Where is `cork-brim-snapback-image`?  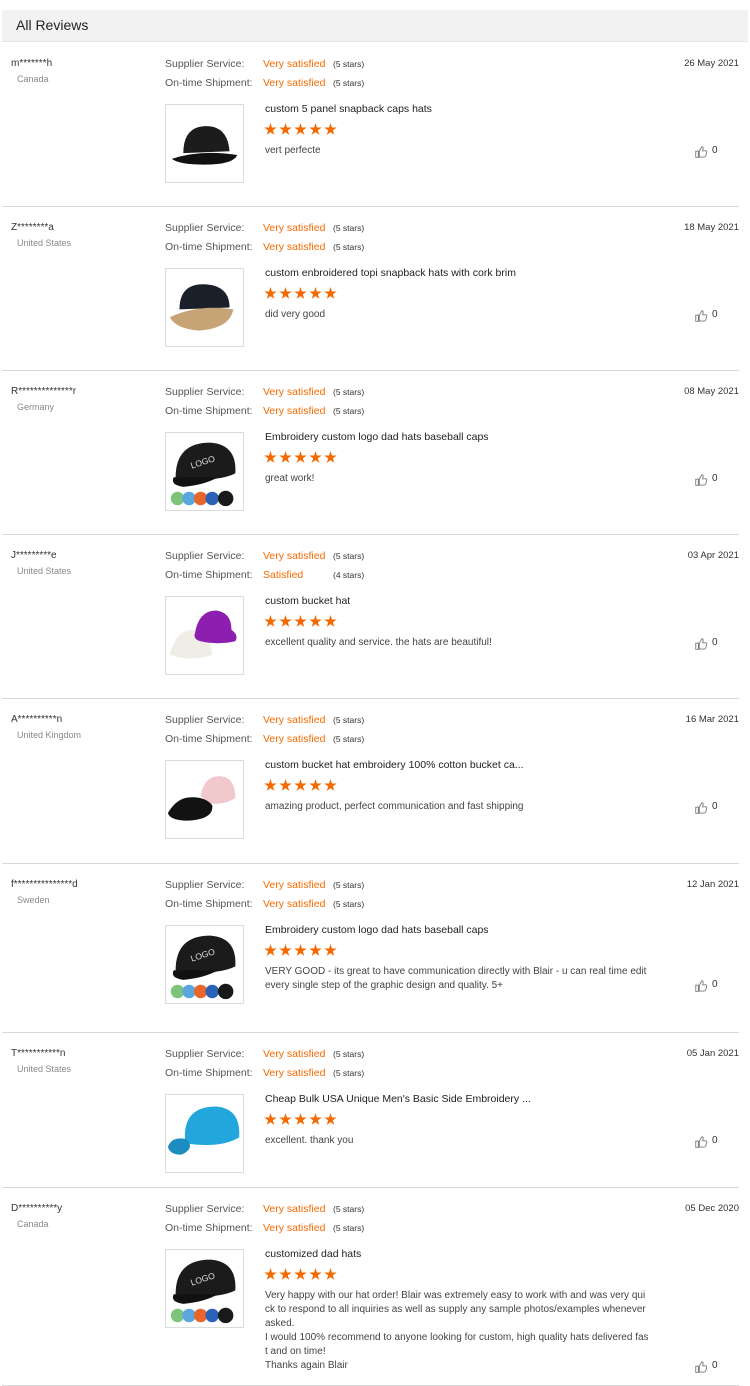
cork-brim-snapback-image is located at coordinates (204, 307).